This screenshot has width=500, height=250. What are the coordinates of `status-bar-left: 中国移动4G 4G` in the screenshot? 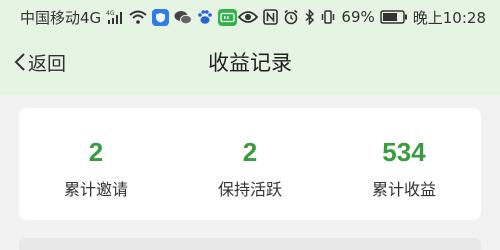 It's located at (129, 17).